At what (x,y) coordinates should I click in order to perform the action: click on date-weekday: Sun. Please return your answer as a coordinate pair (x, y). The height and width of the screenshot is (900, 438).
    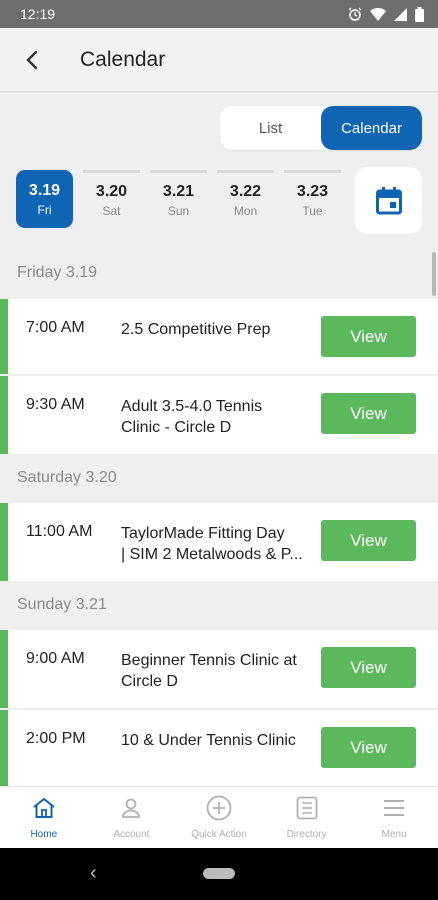
    Looking at the image, I should click on (178, 211).